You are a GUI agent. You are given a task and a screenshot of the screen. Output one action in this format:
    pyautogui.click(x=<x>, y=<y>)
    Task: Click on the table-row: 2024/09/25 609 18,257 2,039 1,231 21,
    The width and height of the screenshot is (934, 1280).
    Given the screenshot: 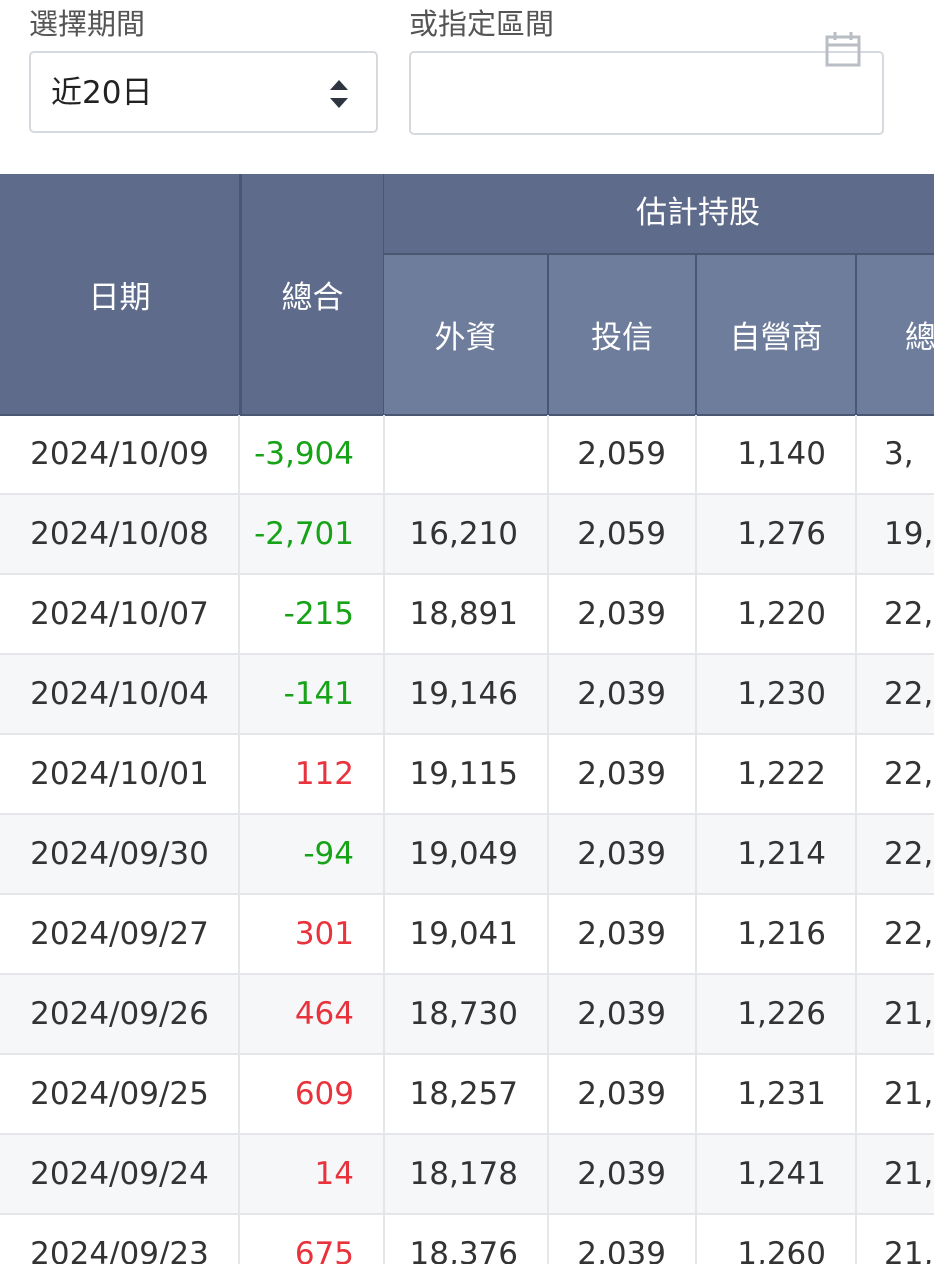 What is the action you would take?
    pyautogui.click(x=467, y=1095)
    